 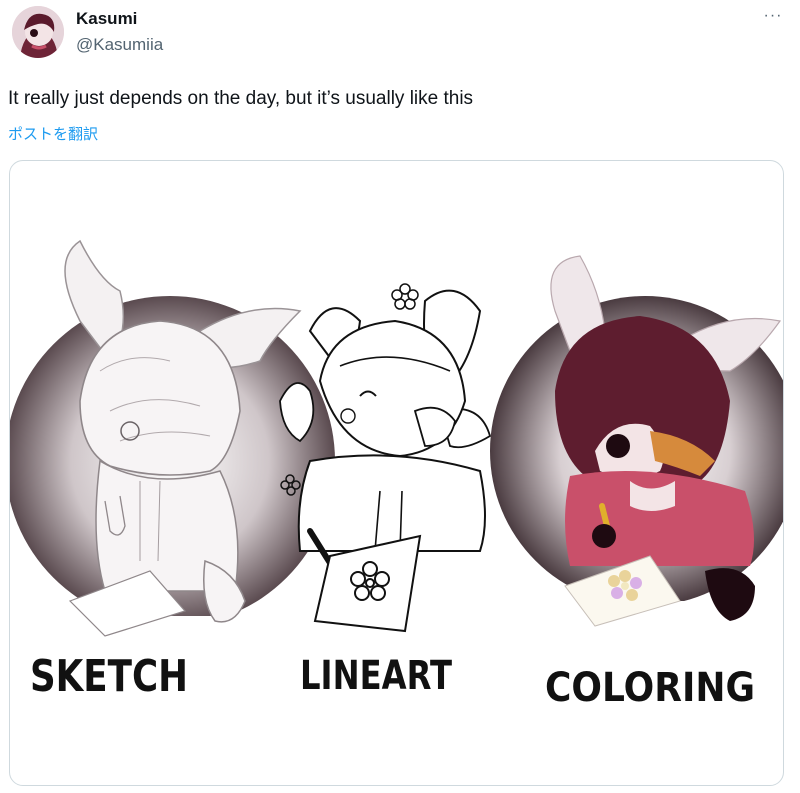 What do you see at coordinates (106, 19) in the screenshot?
I see `author-name: Kasumi` at bounding box center [106, 19].